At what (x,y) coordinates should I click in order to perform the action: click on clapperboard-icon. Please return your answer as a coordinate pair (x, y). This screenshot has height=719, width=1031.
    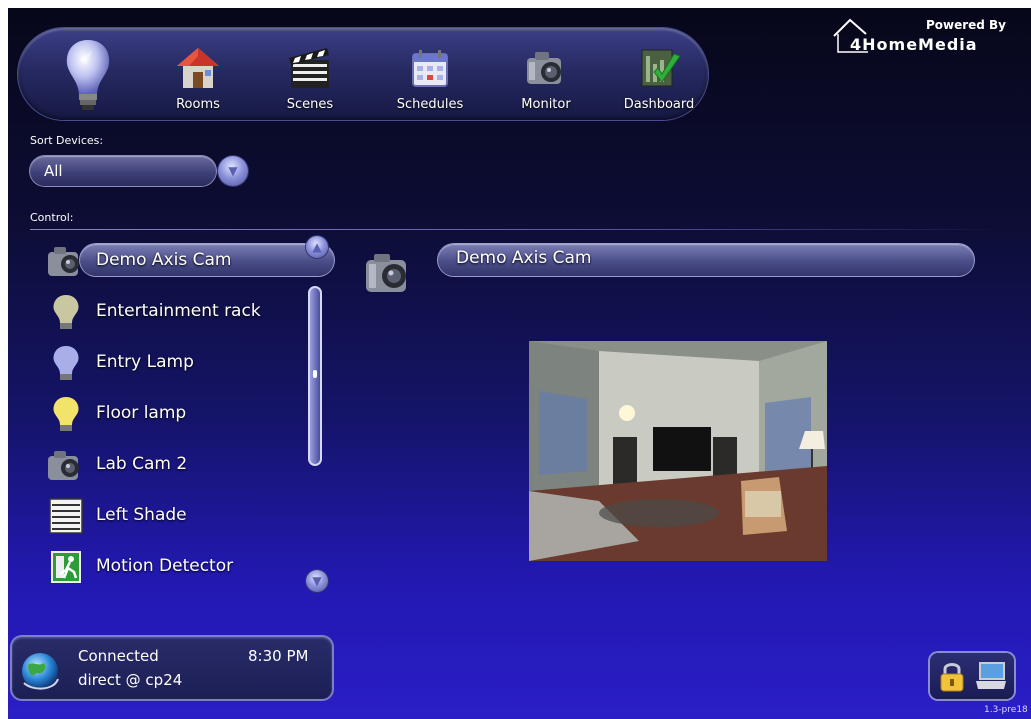
    Looking at the image, I should click on (309, 68).